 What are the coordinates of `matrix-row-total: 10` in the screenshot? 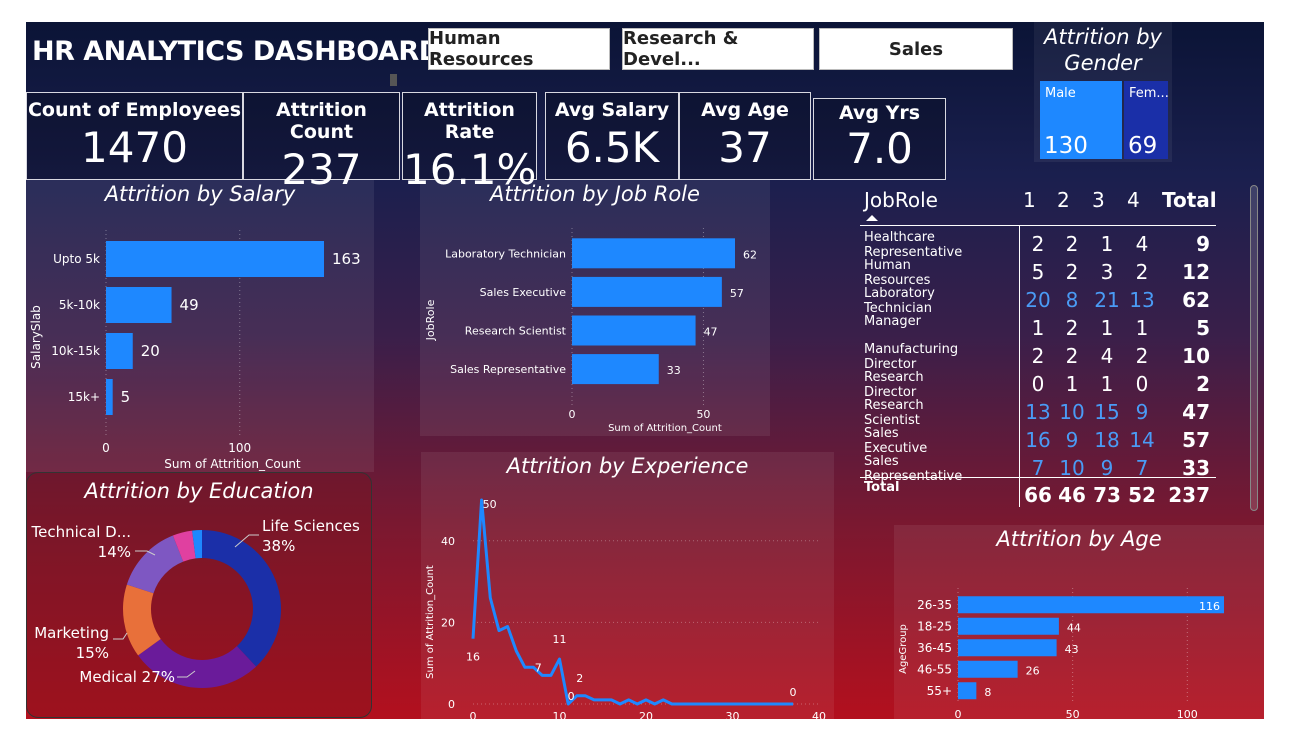 It's located at (1196, 356).